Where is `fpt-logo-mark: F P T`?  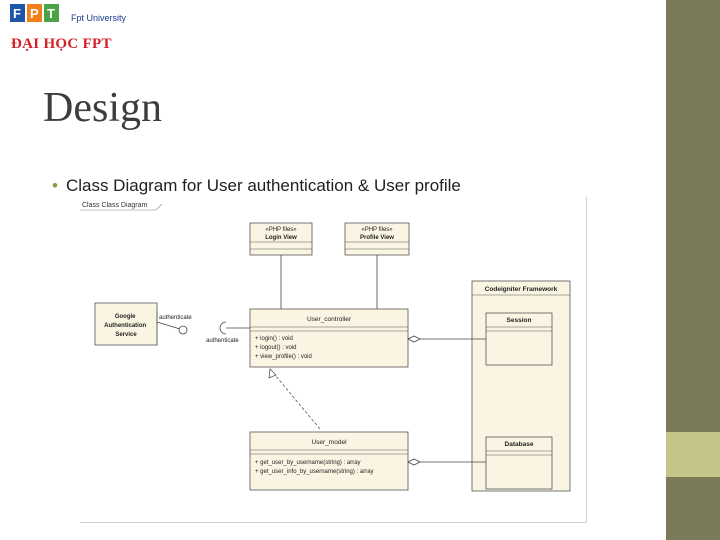 fpt-logo-mark: F P T is located at coordinates (34, 13).